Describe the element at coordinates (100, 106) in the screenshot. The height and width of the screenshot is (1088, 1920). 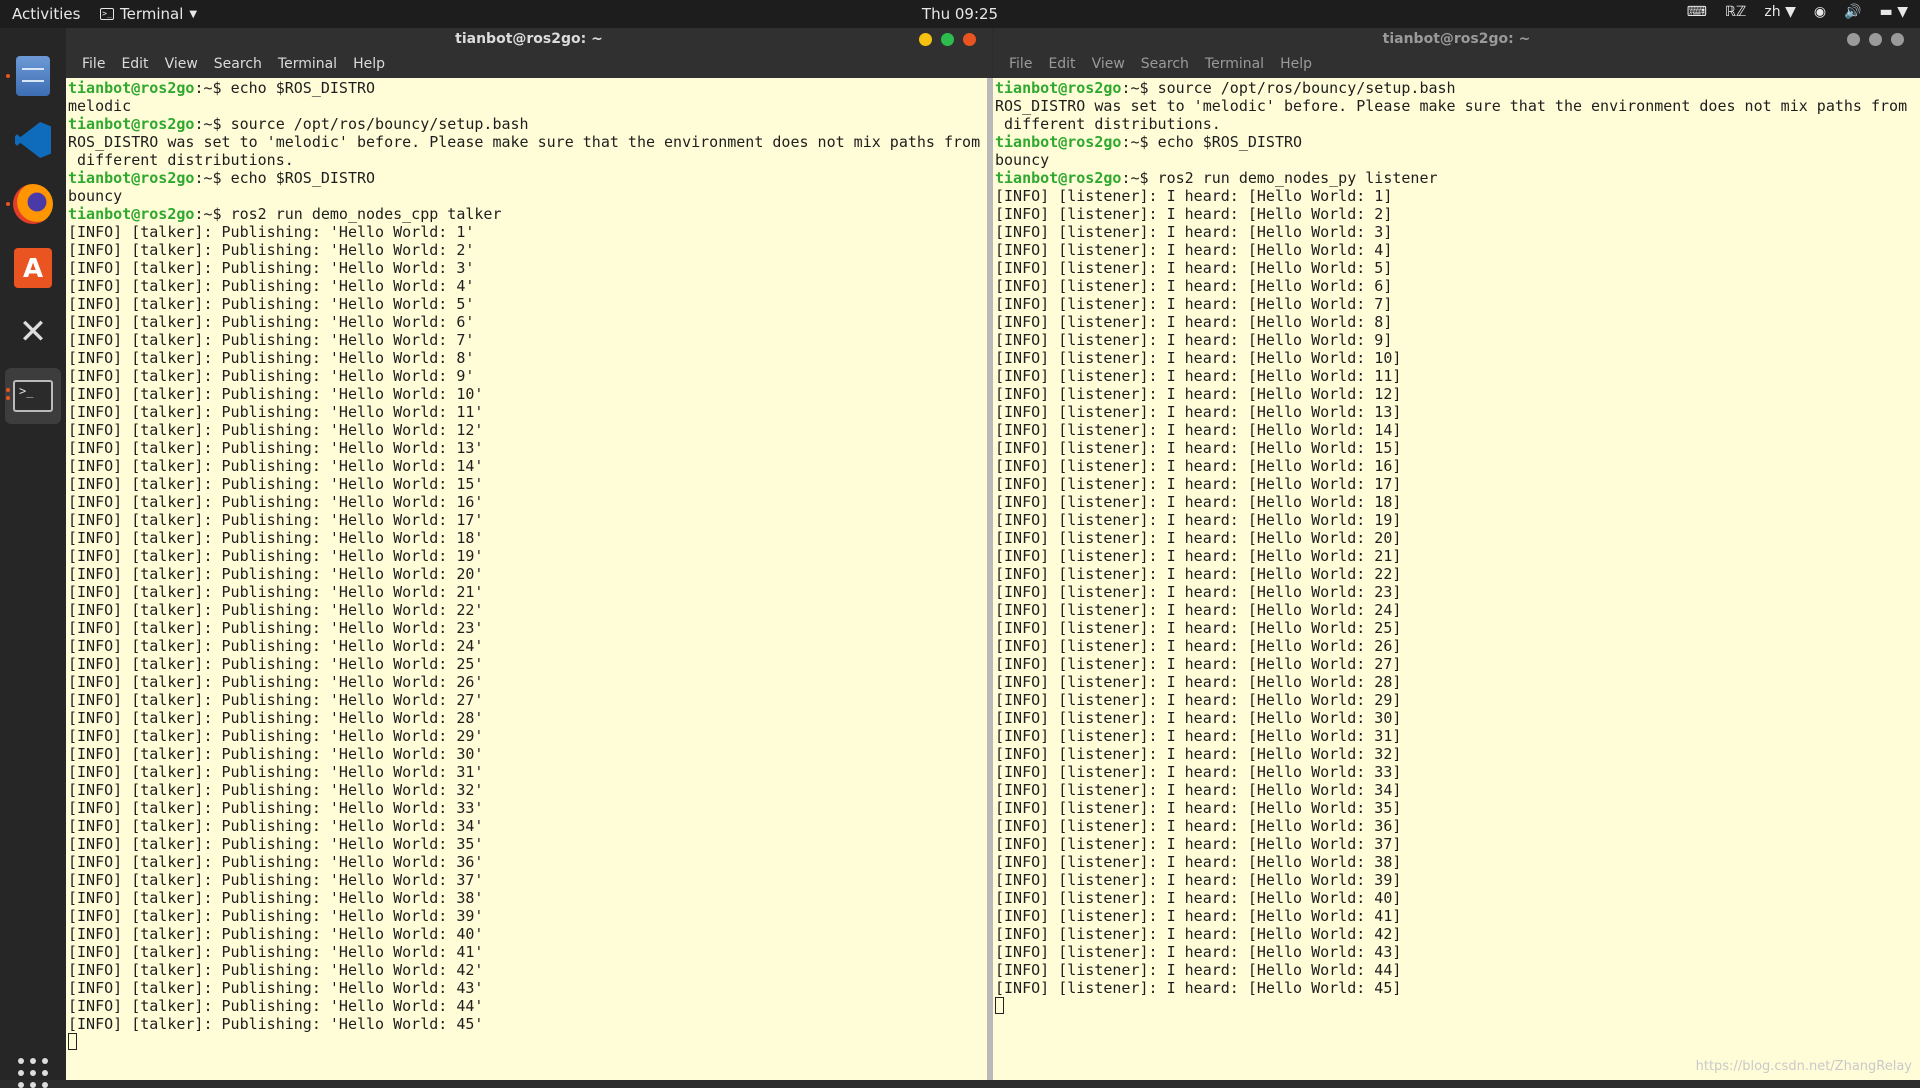
I see `output-line: melodic` at that location.